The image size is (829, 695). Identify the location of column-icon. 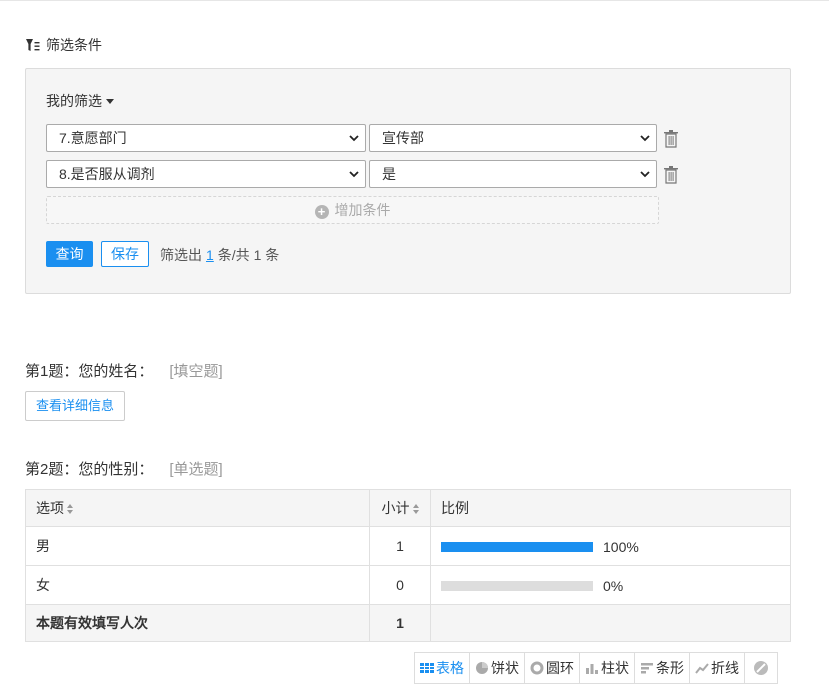
(592, 669).